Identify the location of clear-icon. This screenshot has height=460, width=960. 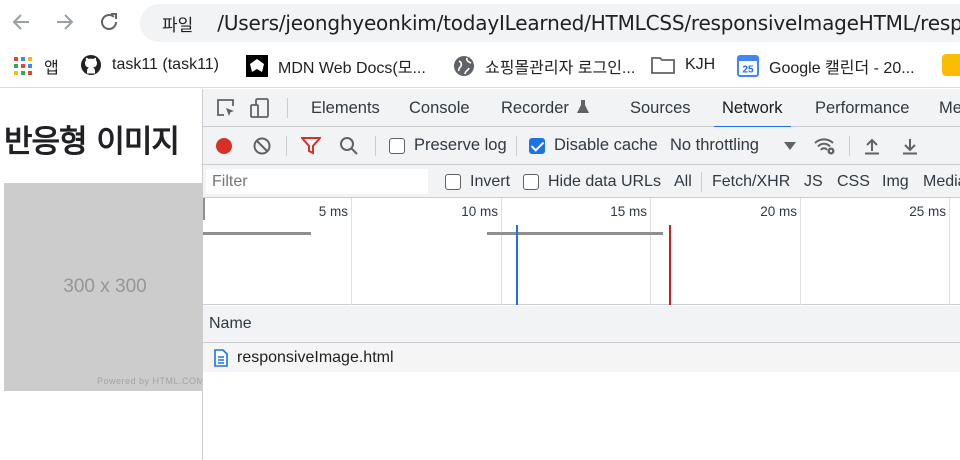
(262, 146).